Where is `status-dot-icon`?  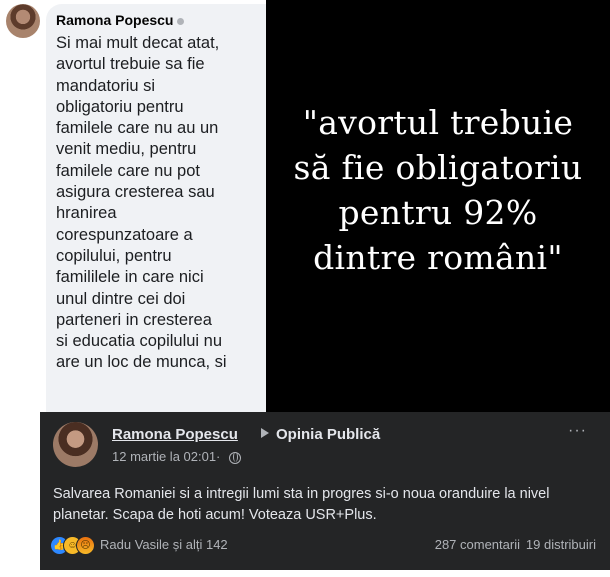 status-dot-icon is located at coordinates (181, 21).